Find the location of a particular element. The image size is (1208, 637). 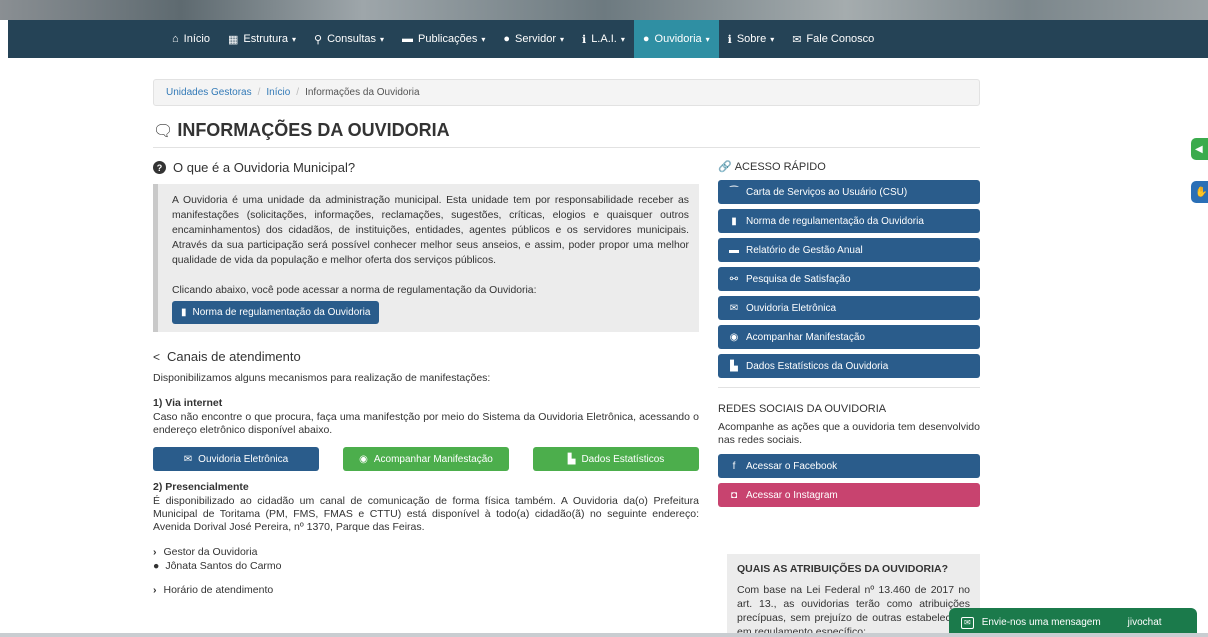

quick-access-item: ◉ Acompanhar Manifestação is located at coordinates (849, 337).